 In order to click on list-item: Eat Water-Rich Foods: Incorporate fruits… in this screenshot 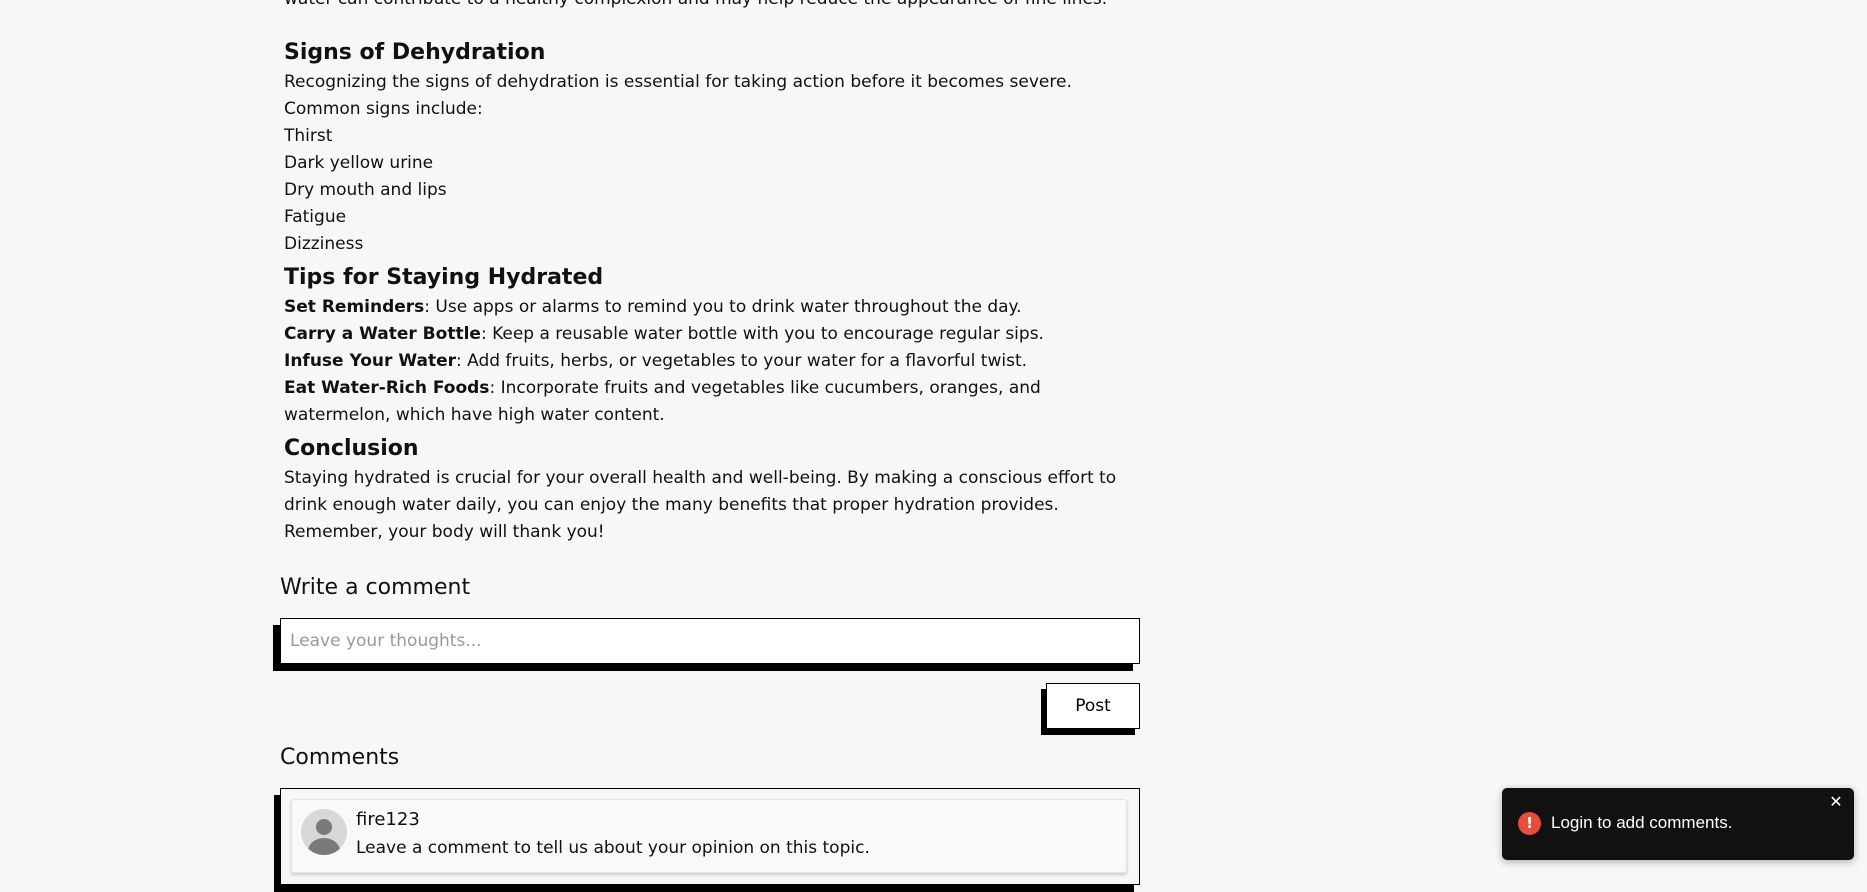, I will do `click(712, 402)`.